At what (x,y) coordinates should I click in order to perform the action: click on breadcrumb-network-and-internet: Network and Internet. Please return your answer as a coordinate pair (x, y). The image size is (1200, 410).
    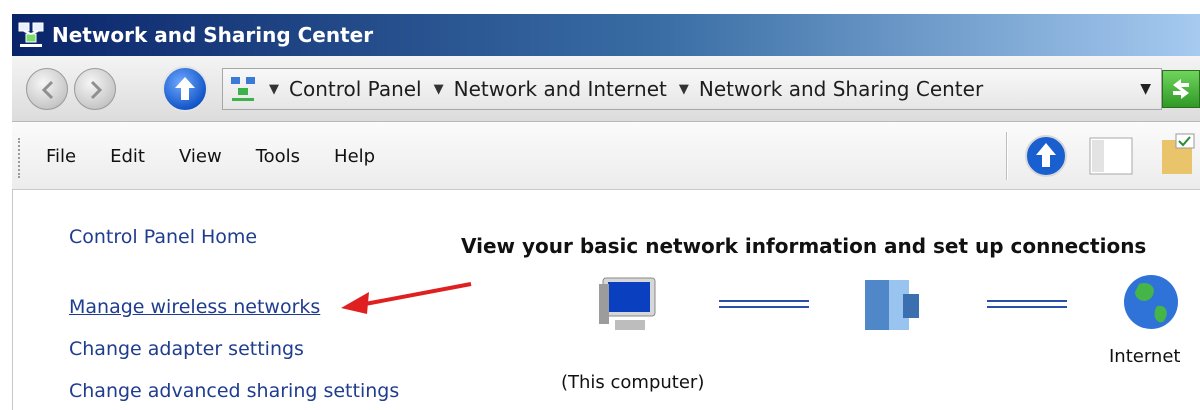
    Looking at the image, I should click on (560, 89).